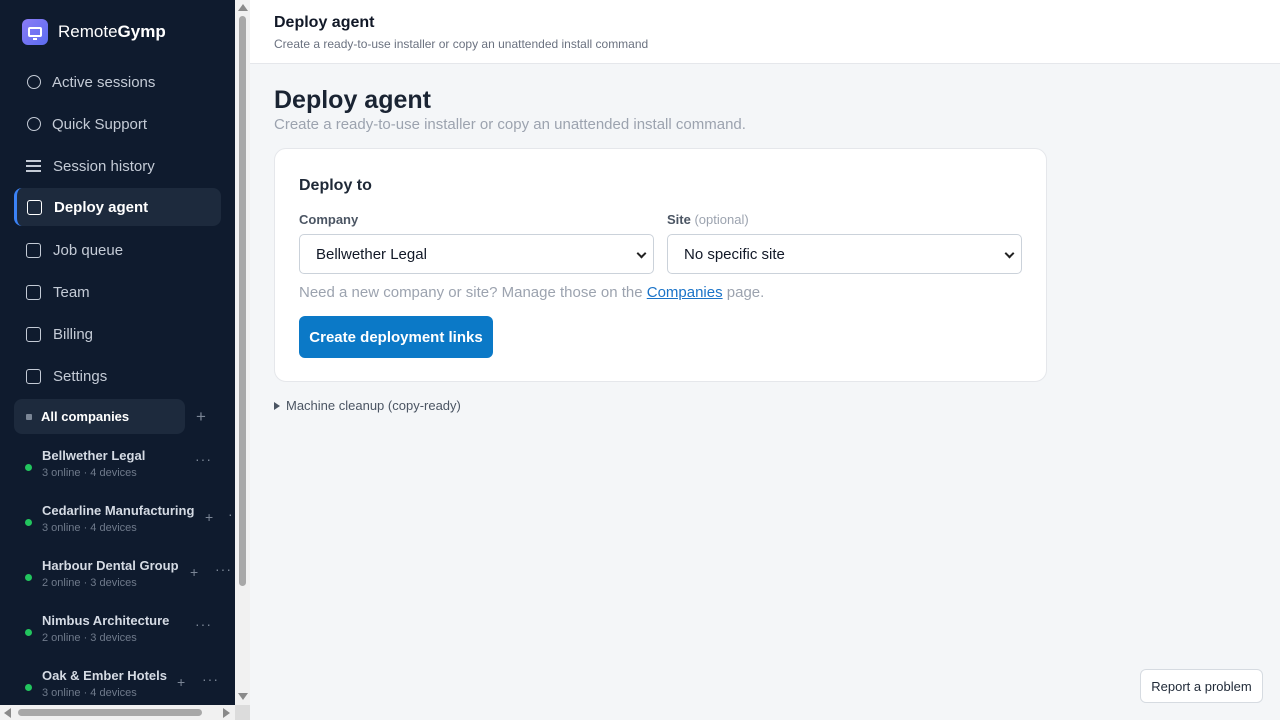  Describe the element at coordinates (110, 565) in the screenshot. I see `company-name: Harbour Dental Group` at that location.